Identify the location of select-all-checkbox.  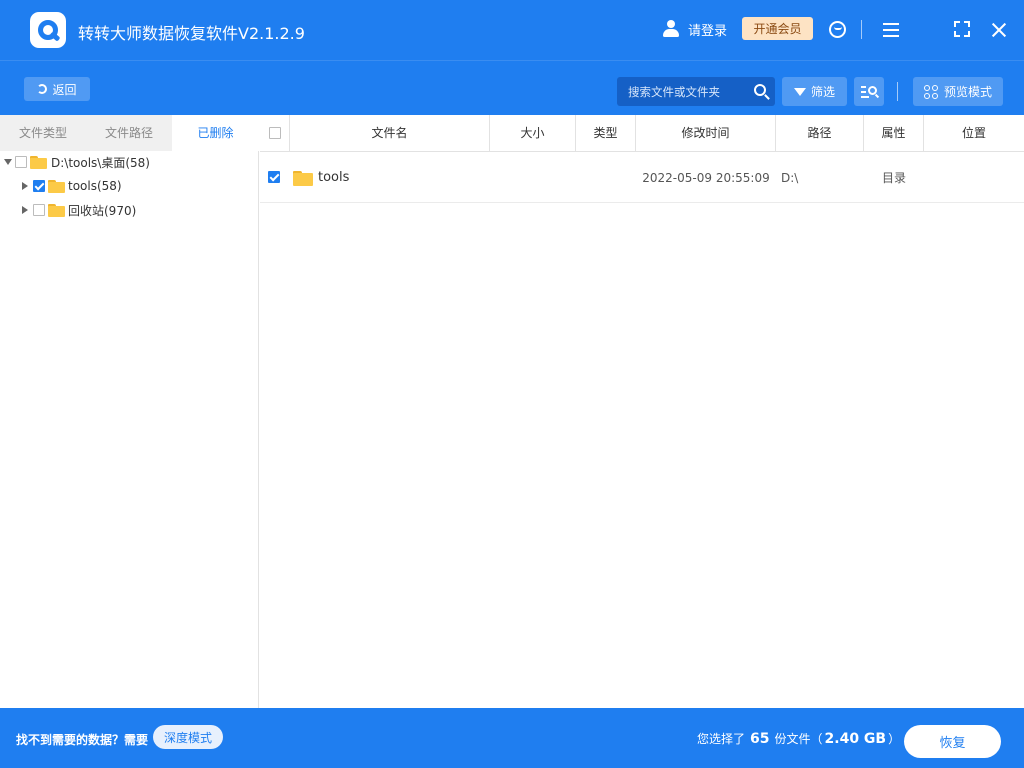
(274, 132).